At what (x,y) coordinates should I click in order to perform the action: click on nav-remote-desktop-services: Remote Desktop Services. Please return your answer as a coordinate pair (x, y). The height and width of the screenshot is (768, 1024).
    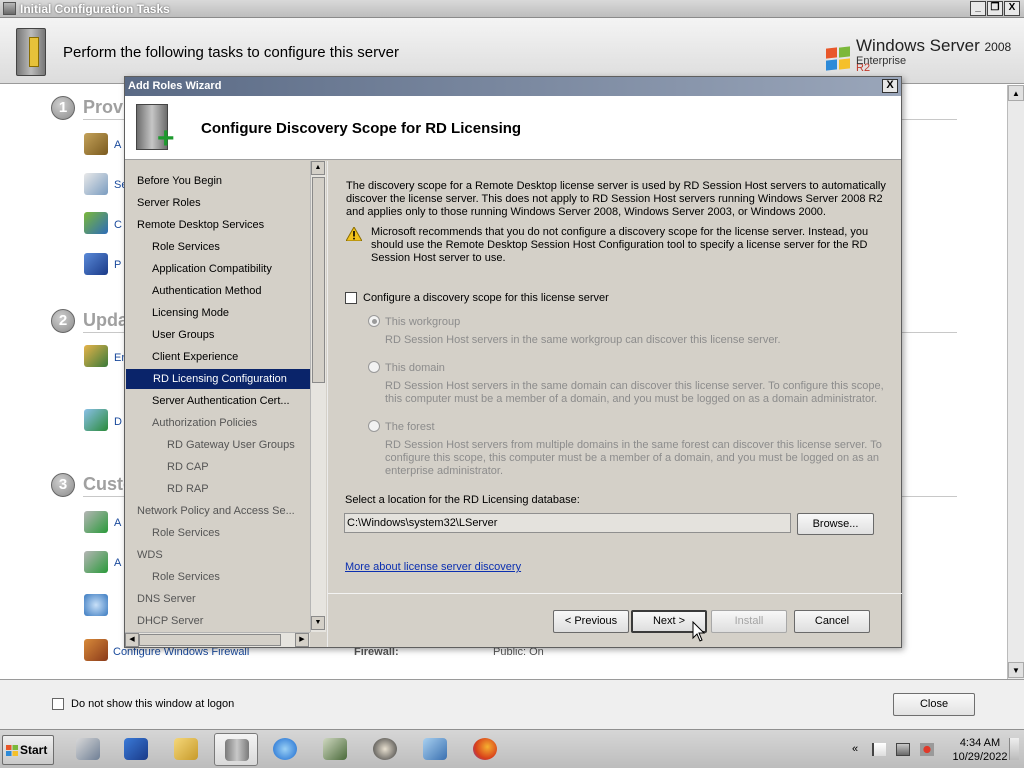
    Looking at the image, I should click on (200, 225).